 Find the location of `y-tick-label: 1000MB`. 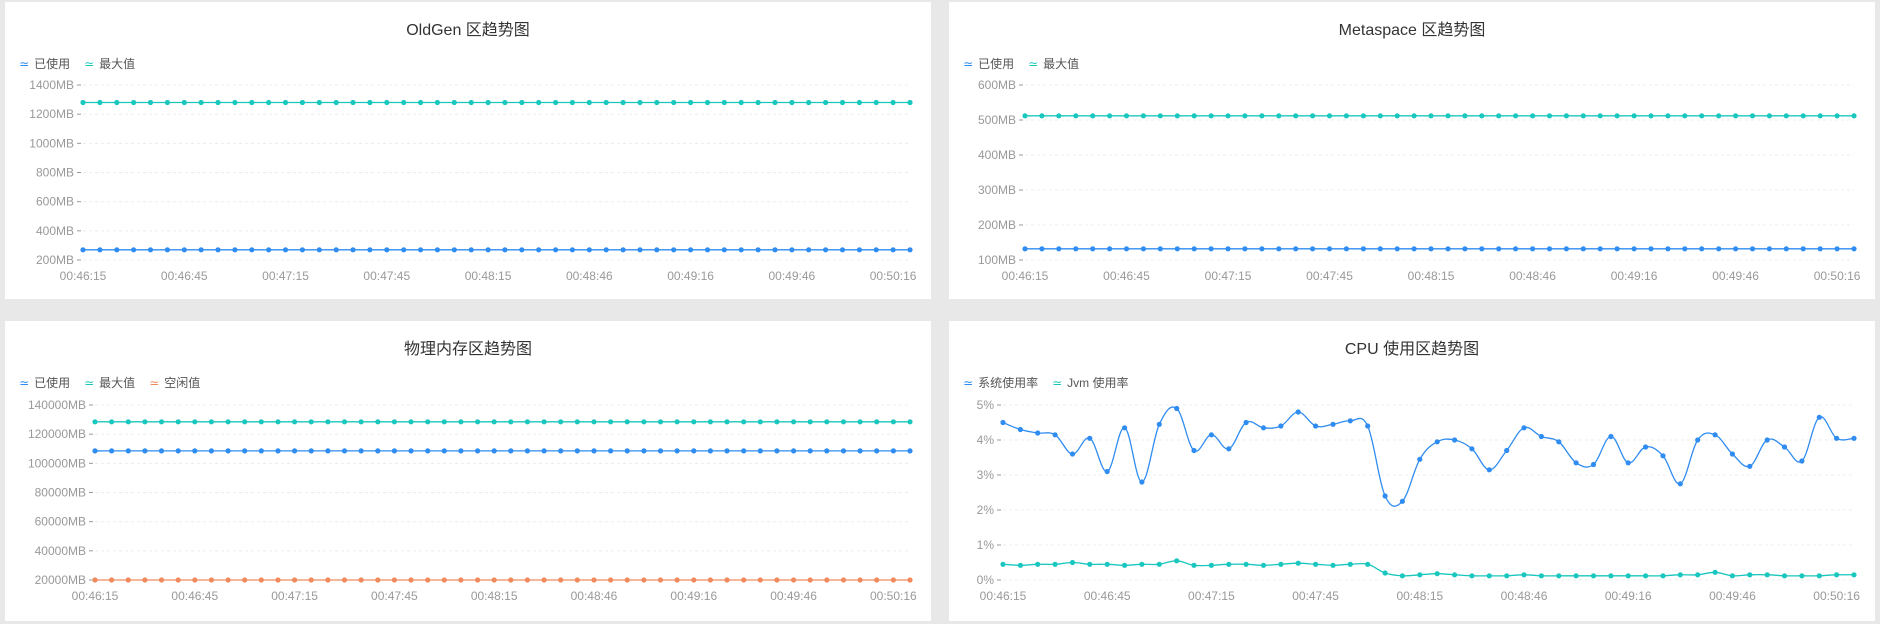

y-tick-label: 1000MB is located at coordinates (51, 143).